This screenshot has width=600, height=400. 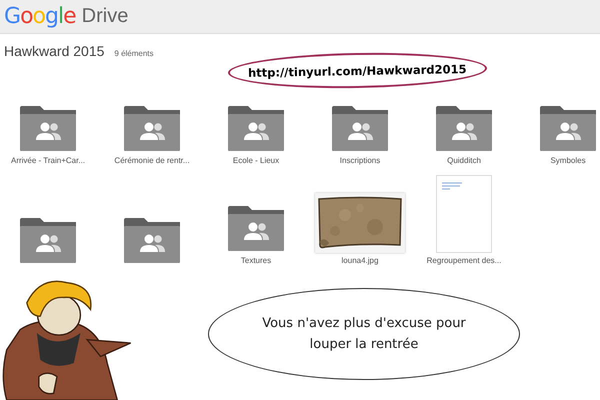 What do you see at coordinates (54, 51) in the screenshot?
I see `folder-title: Hawkward 2015` at bounding box center [54, 51].